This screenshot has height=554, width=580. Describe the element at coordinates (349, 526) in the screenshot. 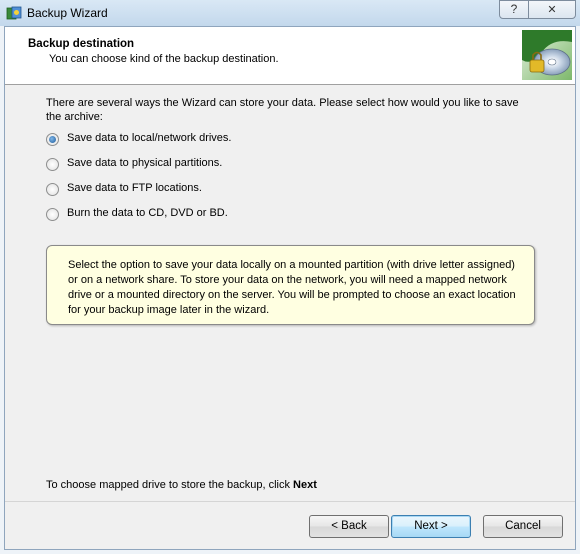

I see `back-button: < Back` at that location.